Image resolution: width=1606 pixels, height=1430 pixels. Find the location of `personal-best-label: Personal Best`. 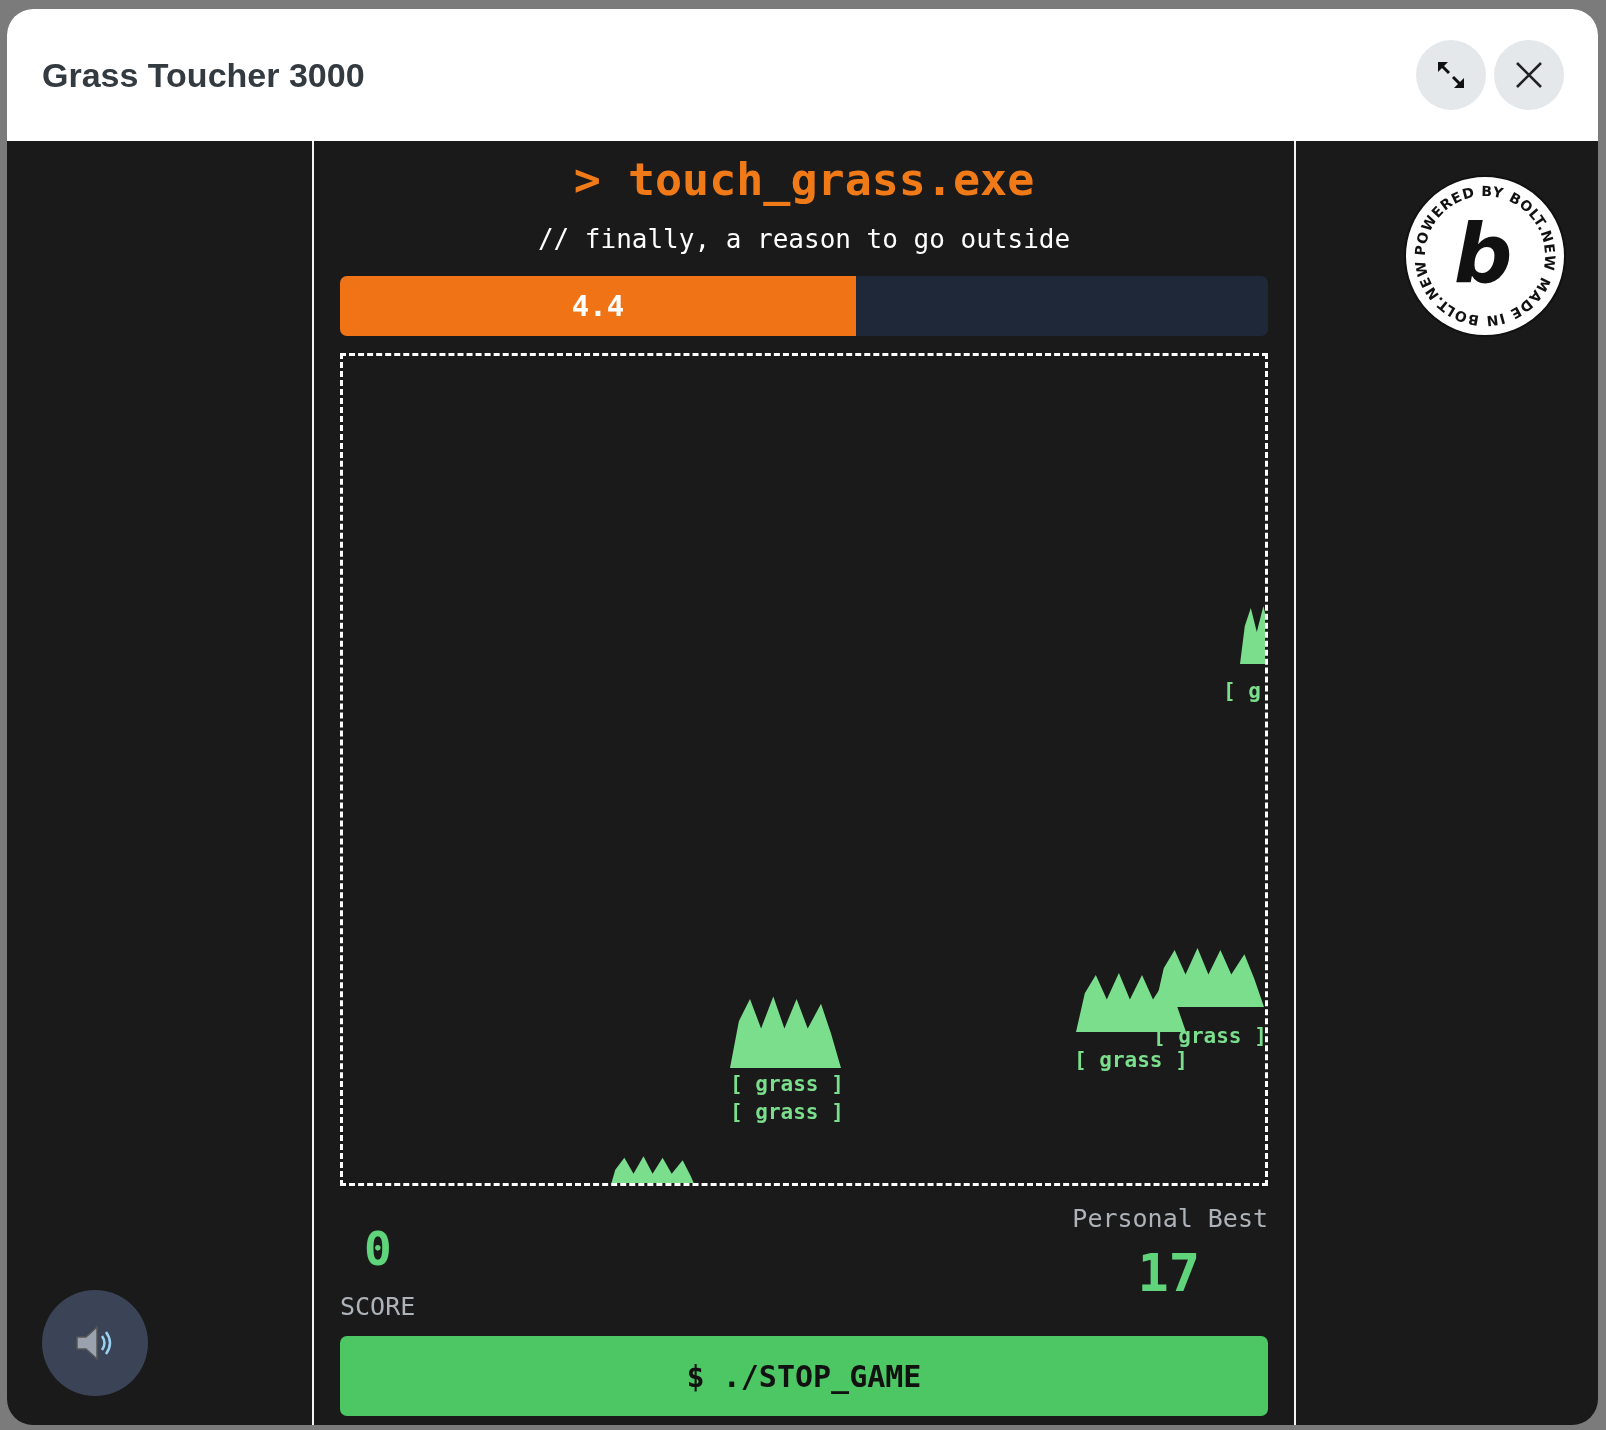

personal-best-label: Personal Best is located at coordinates (1170, 1218).